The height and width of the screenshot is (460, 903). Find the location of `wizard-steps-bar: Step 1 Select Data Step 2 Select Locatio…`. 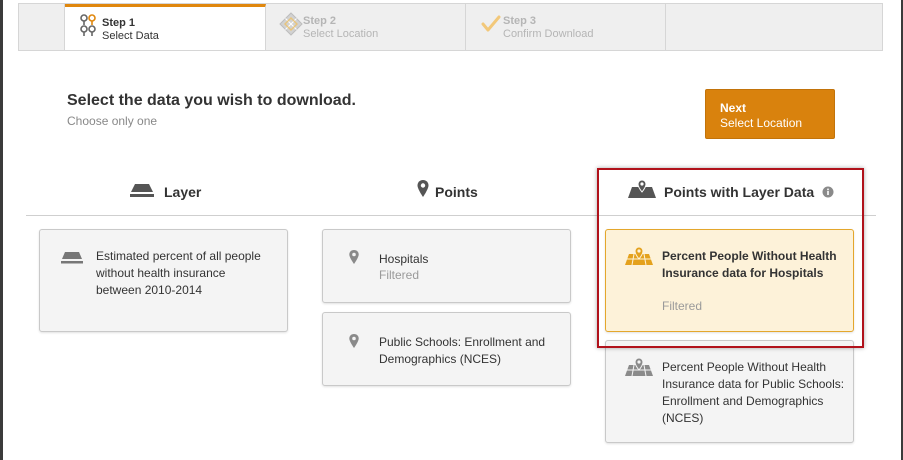

wizard-steps-bar: Step 1 Select Data Step 2 Select Locatio… is located at coordinates (450, 27).